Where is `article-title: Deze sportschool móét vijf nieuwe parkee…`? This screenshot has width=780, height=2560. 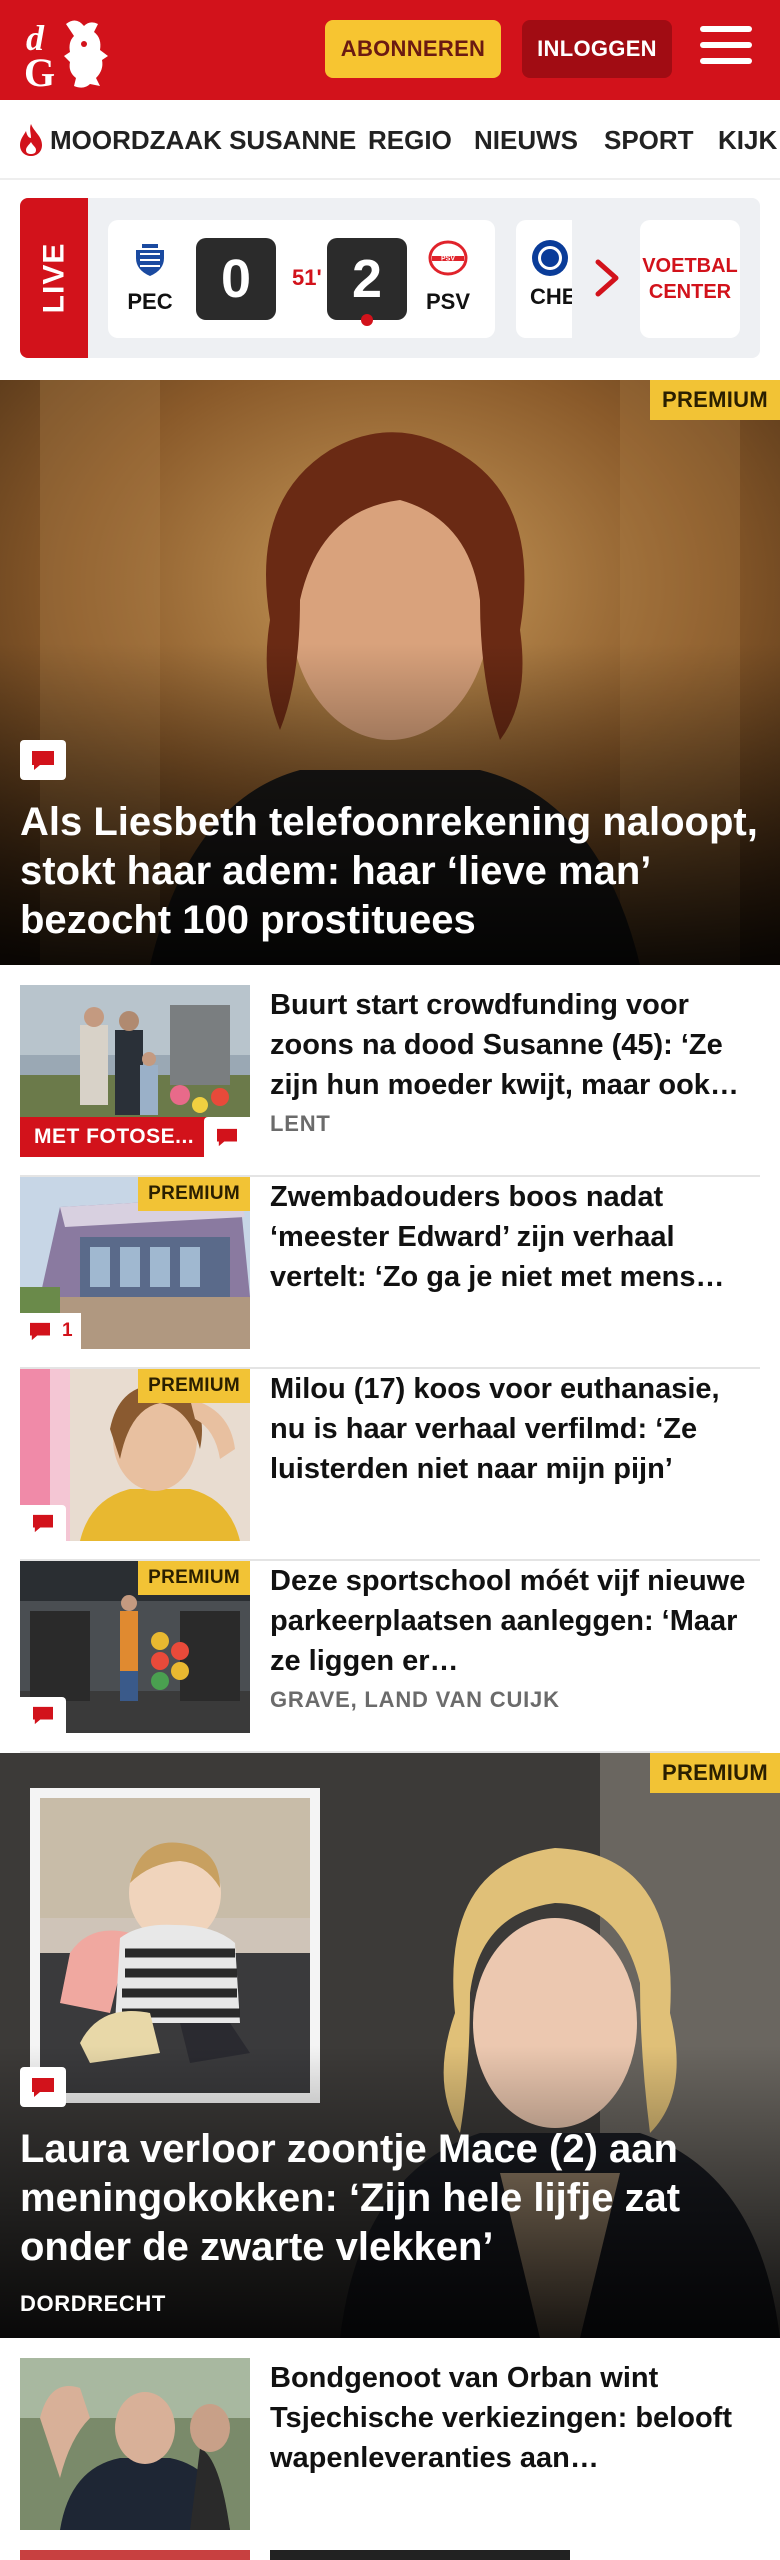
article-title: Deze sportschool móét vijf nieuwe parkee… is located at coordinates (515, 1621).